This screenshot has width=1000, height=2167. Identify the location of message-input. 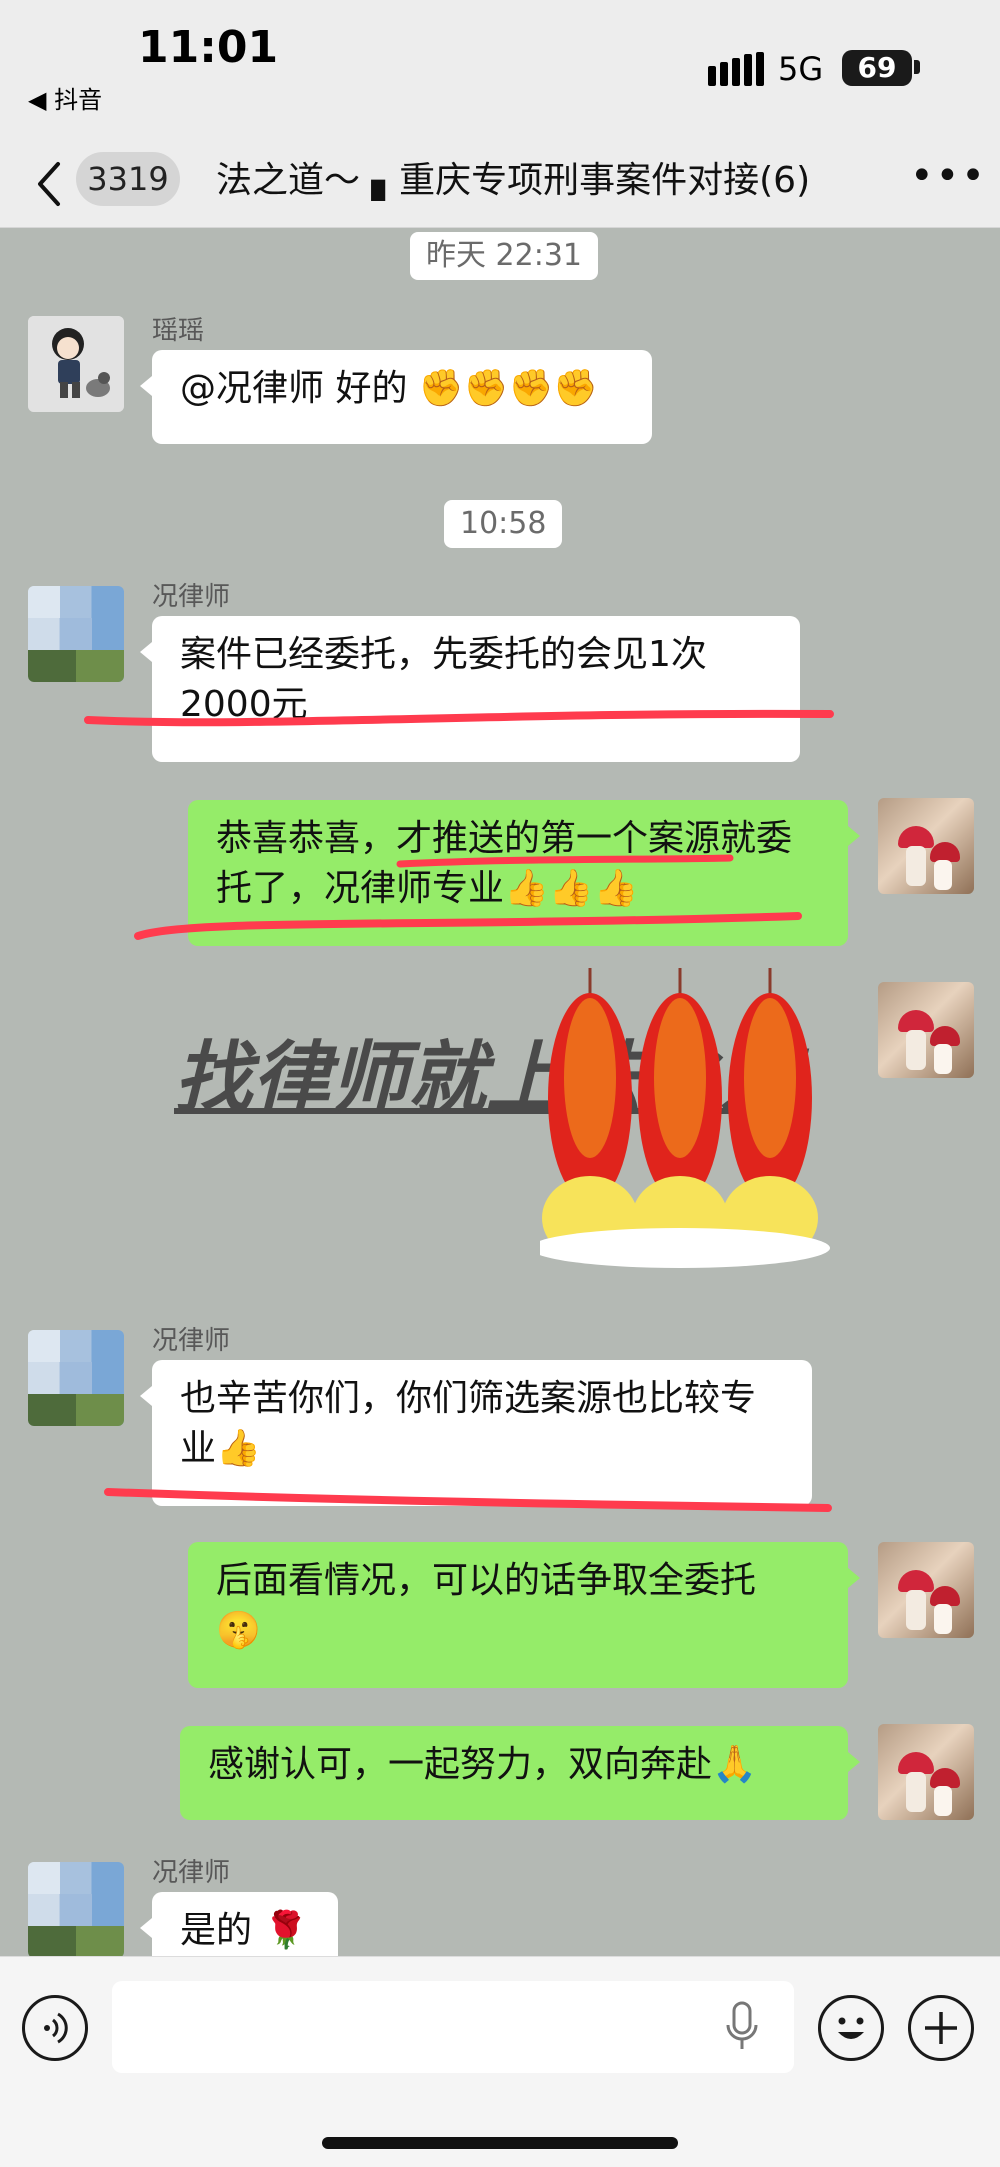
(453, 2027).